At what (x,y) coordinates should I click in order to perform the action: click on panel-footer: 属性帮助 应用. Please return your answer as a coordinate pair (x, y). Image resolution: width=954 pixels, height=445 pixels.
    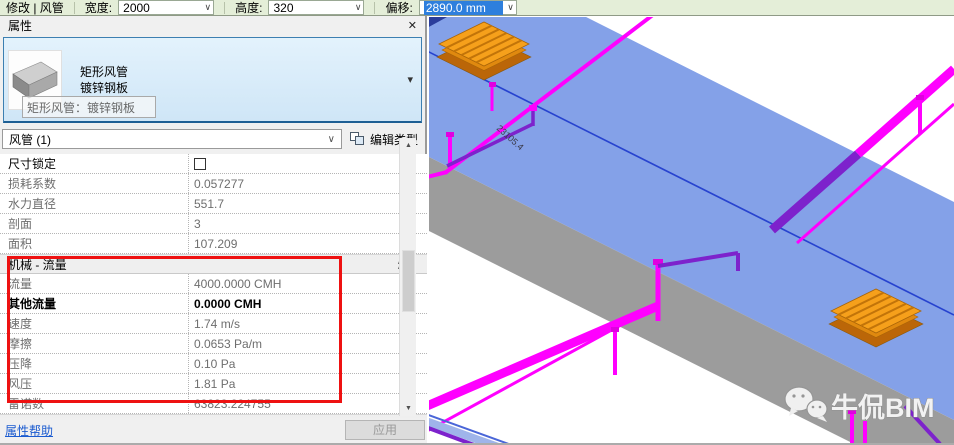
    Looking at the image, I should click on (213, 430).